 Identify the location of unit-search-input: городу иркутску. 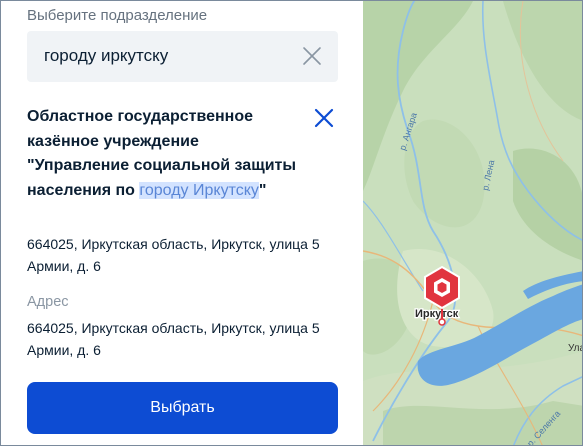
(182, 56).